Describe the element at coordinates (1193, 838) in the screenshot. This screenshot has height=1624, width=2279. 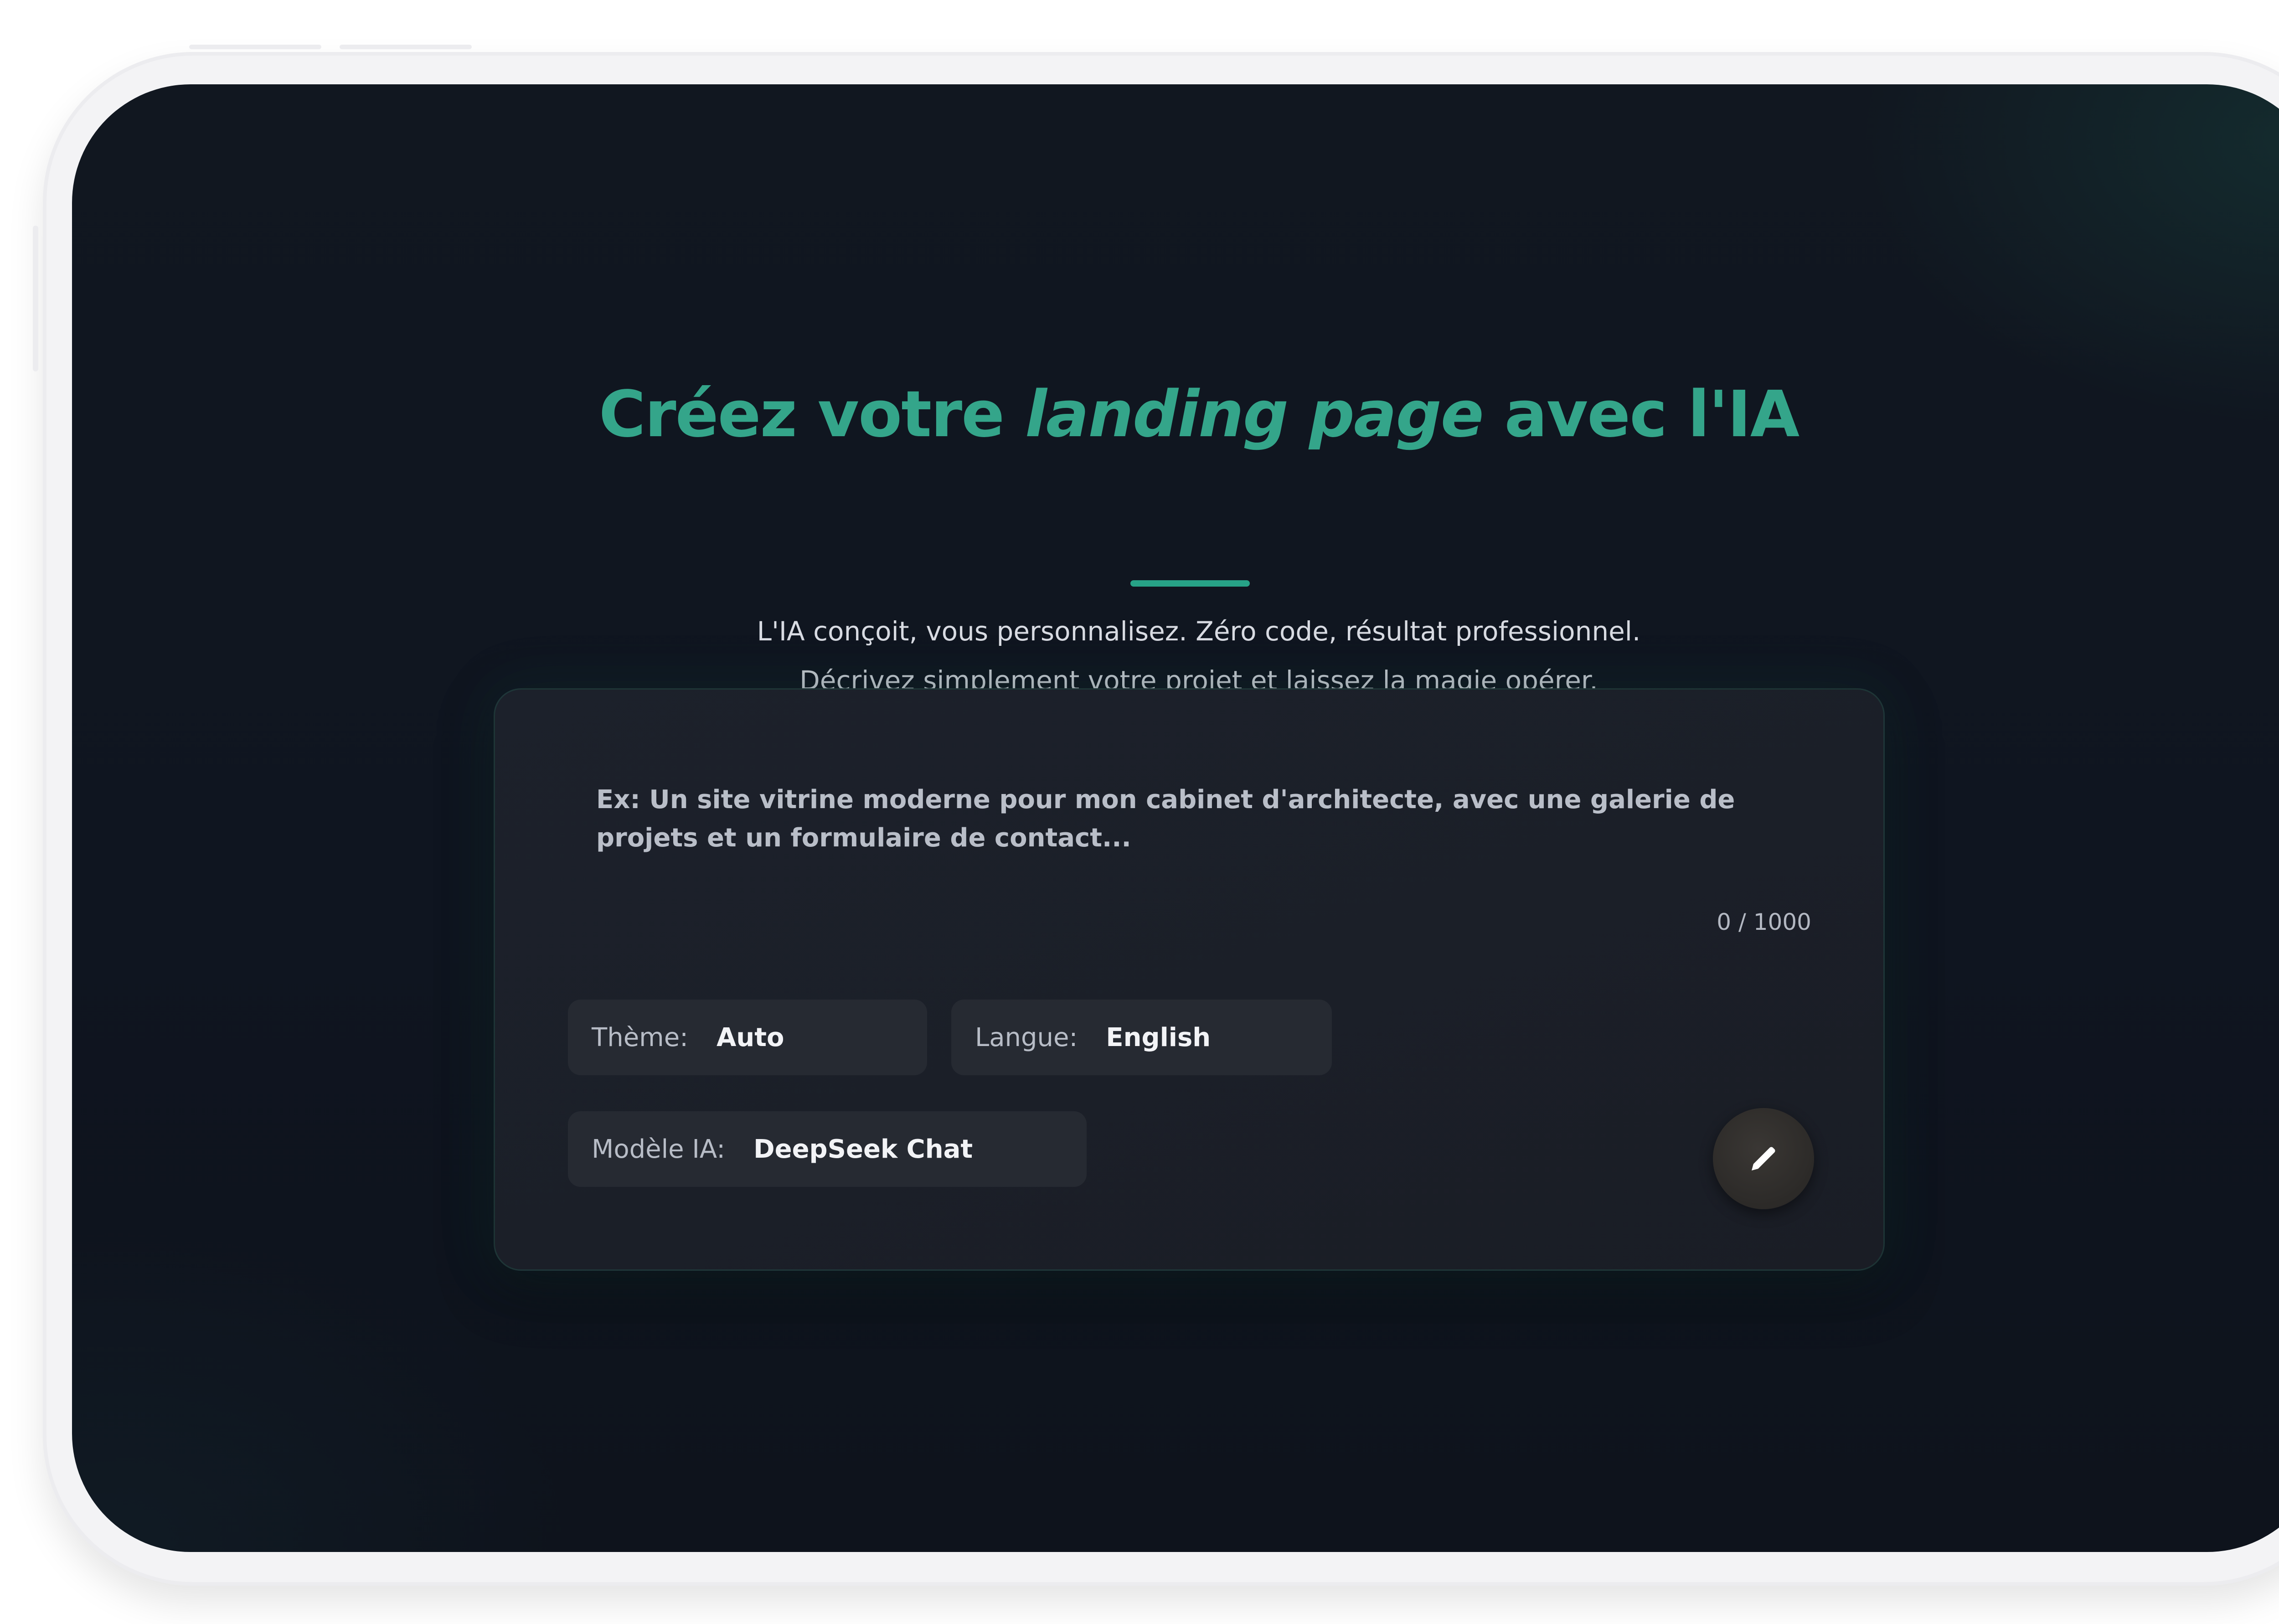
I see `project-description-input` at that location.